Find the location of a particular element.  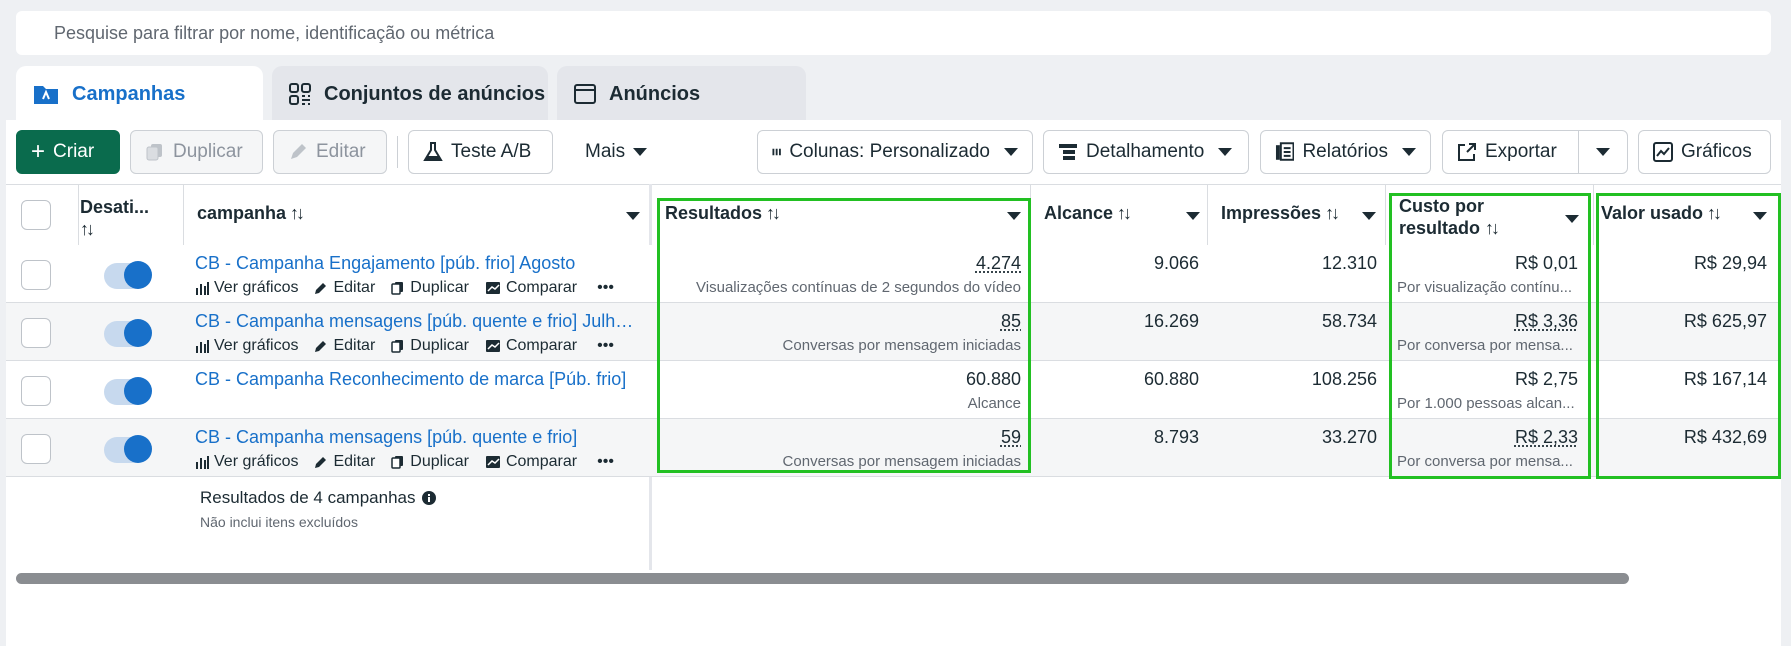

impressions-column-header: Impressões ↑↓ is located at coordinates (1280, 213).